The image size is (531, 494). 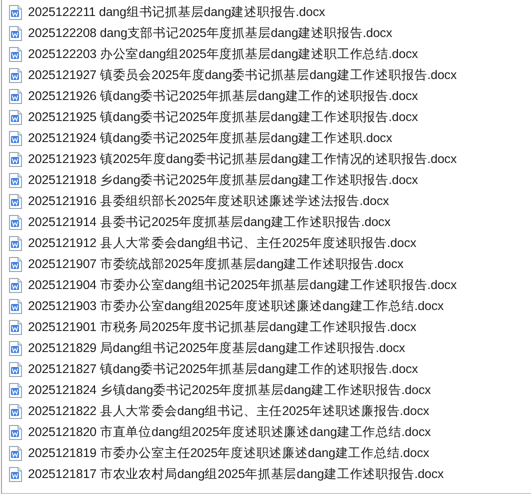 I want to click on file-name: 2025121916 县委组织部长2025年度述职述廉述学述法报告.docx, so click(x=208, y=201).